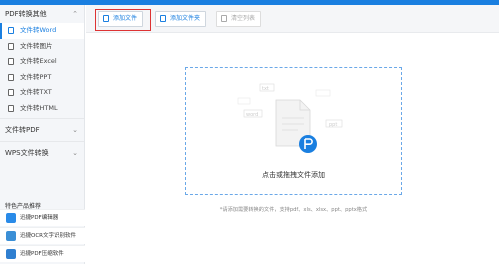  I want to click on highlight-box, so click(123, 20).